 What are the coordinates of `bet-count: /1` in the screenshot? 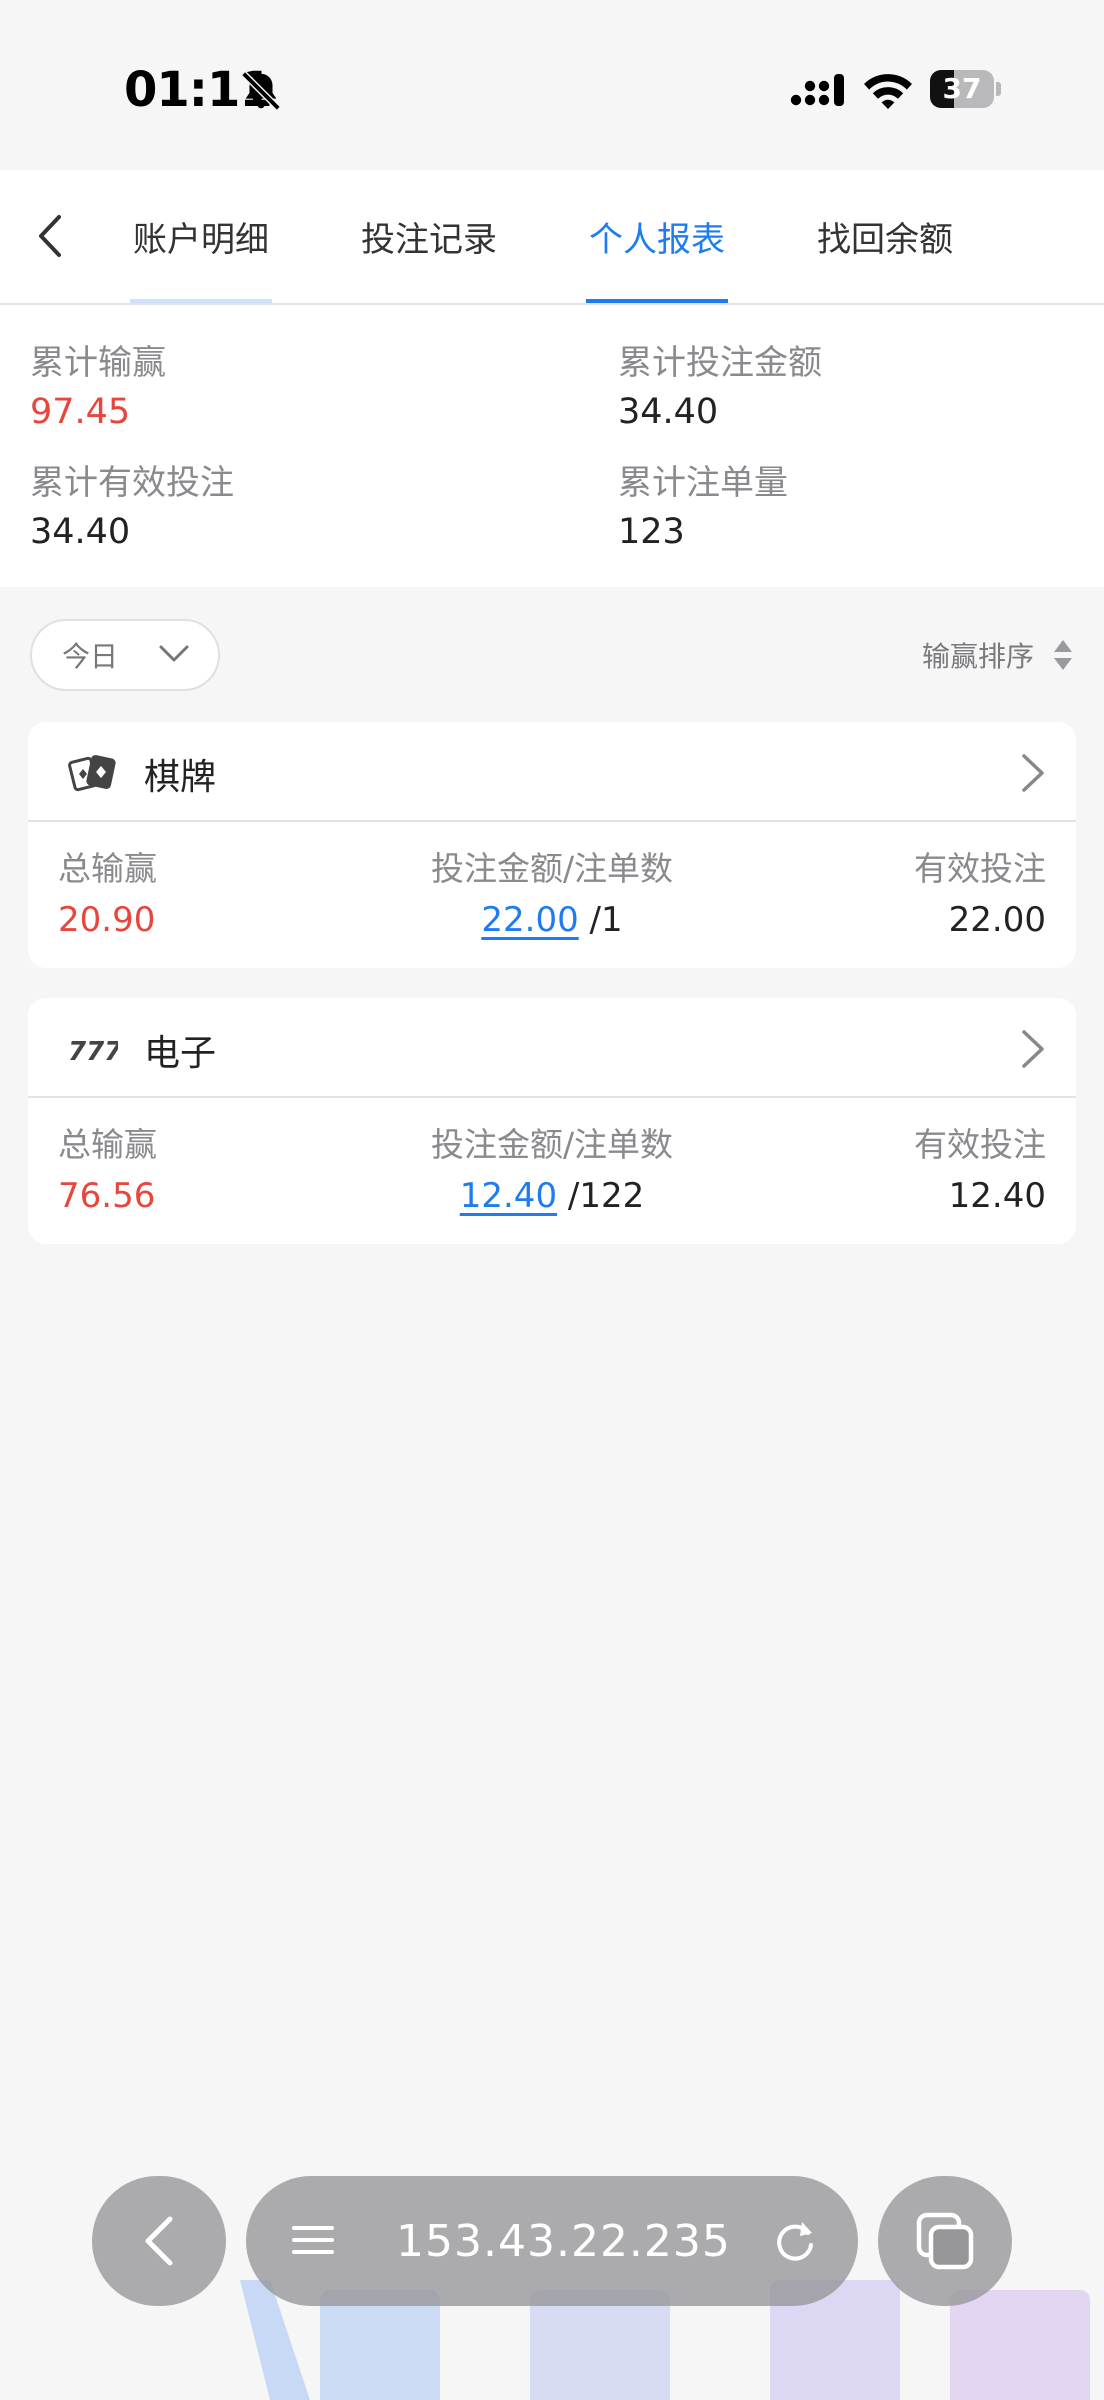 It's located at (606, 920).